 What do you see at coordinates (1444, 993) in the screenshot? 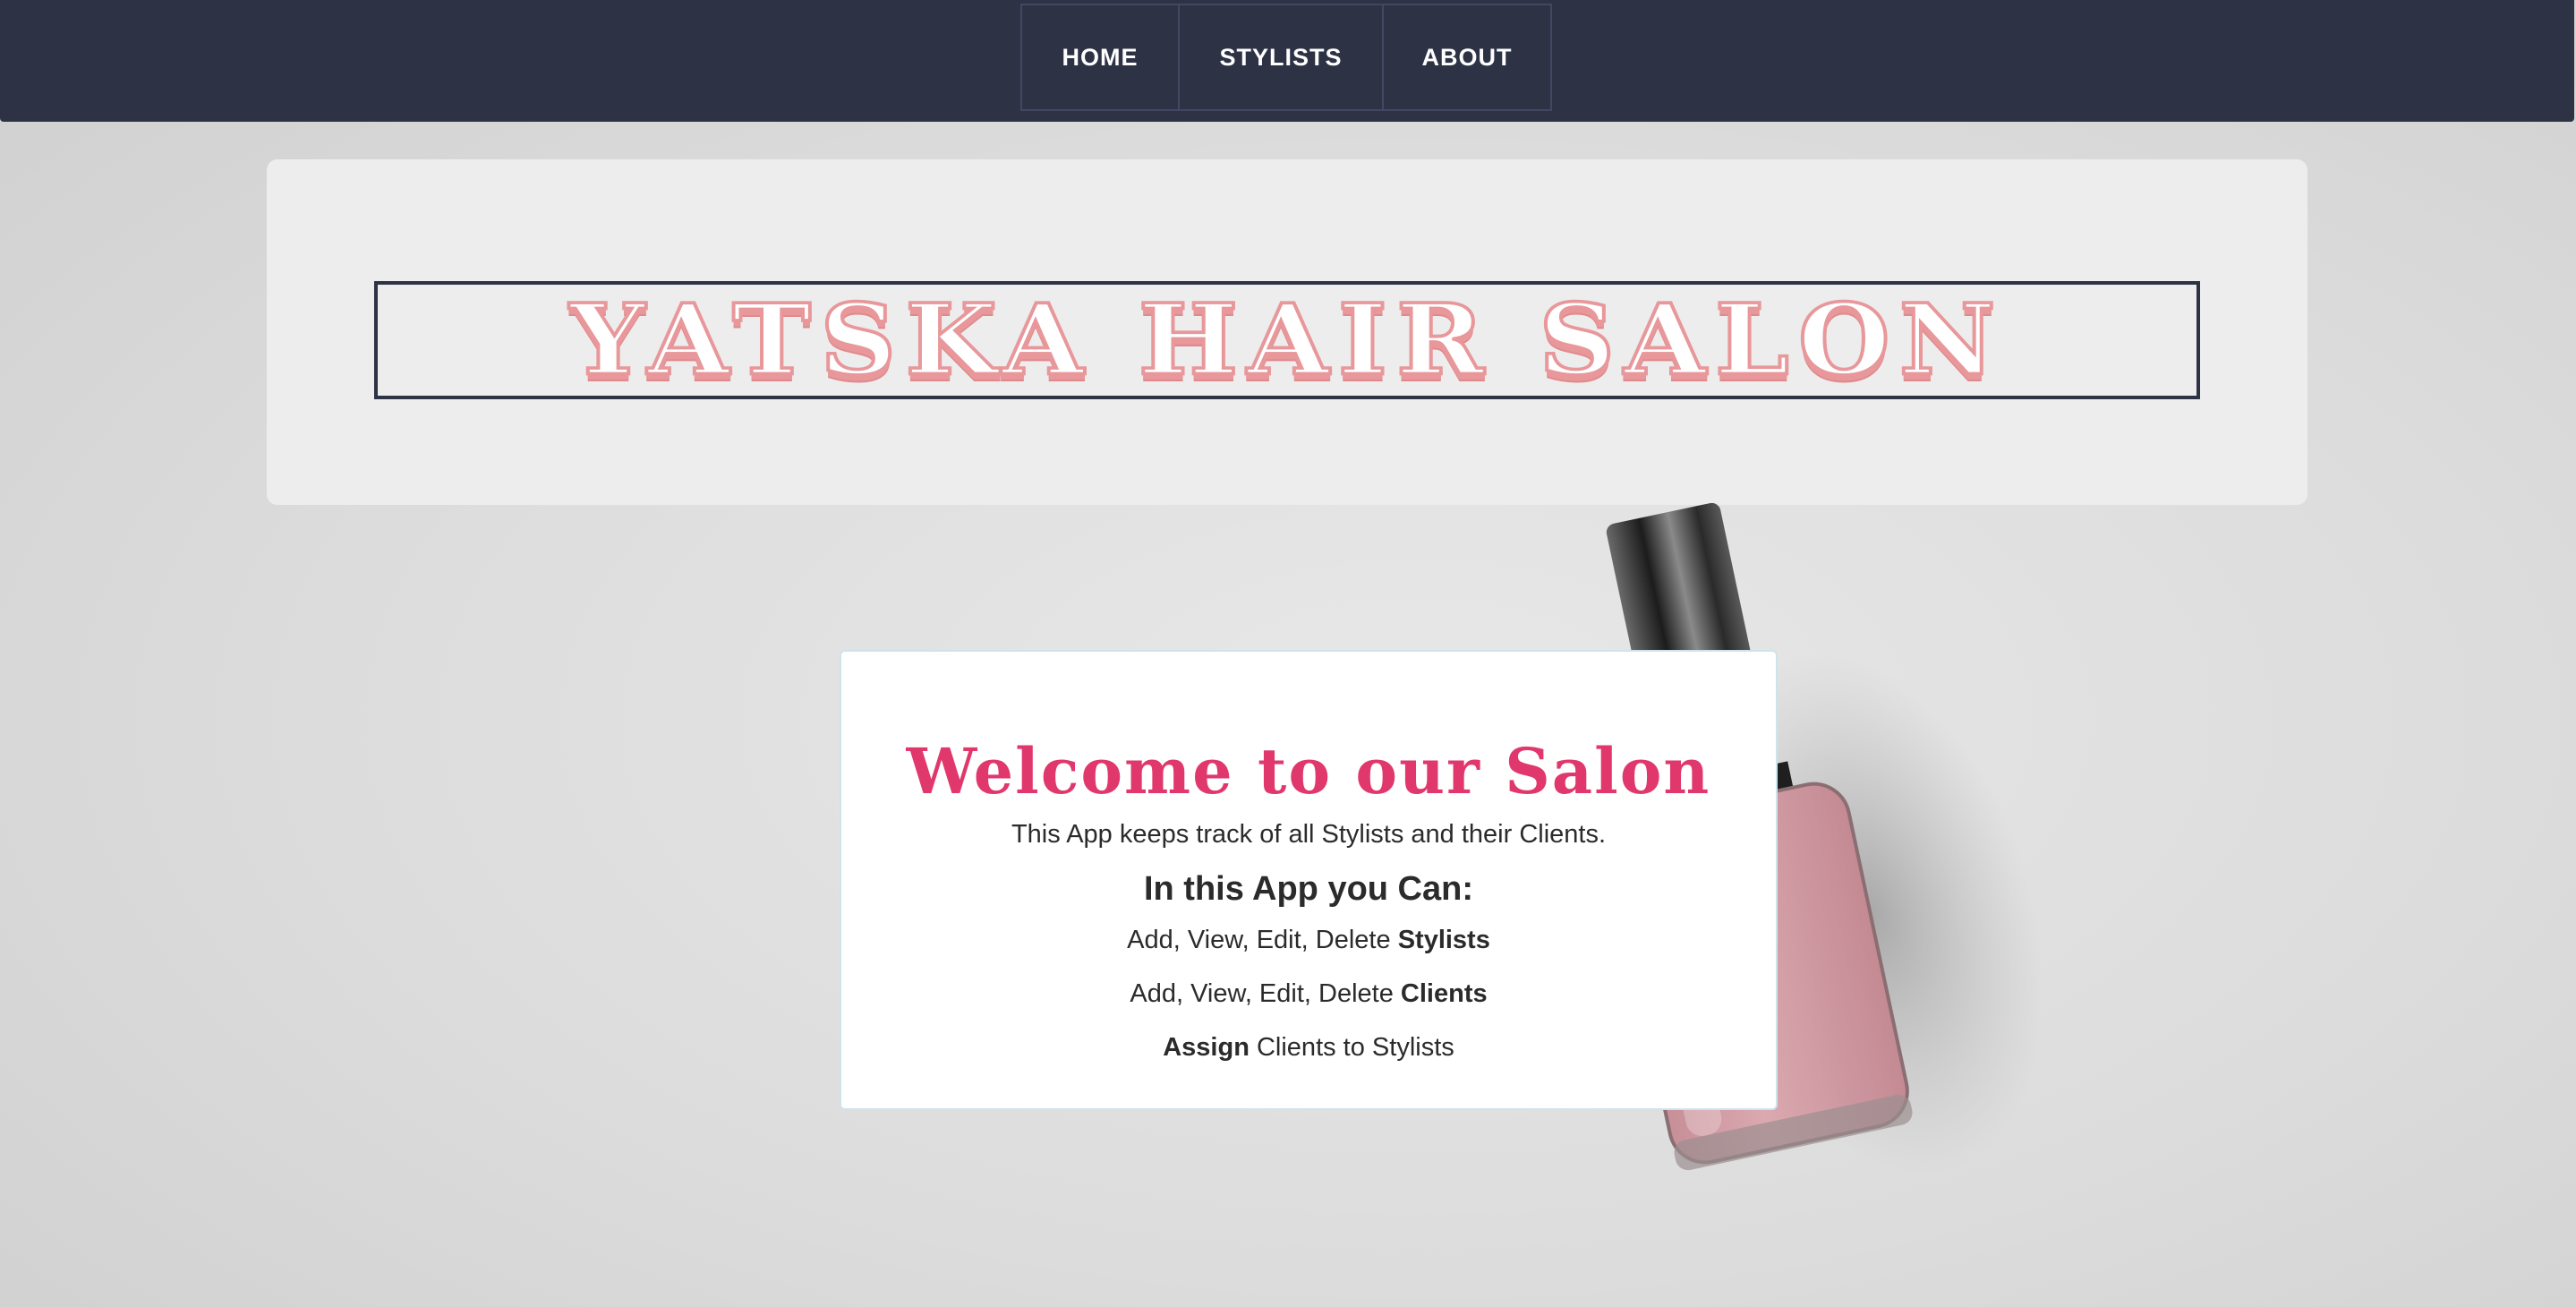
I see `feature-emphasis: Clients` at bounding box center [1444, 993].